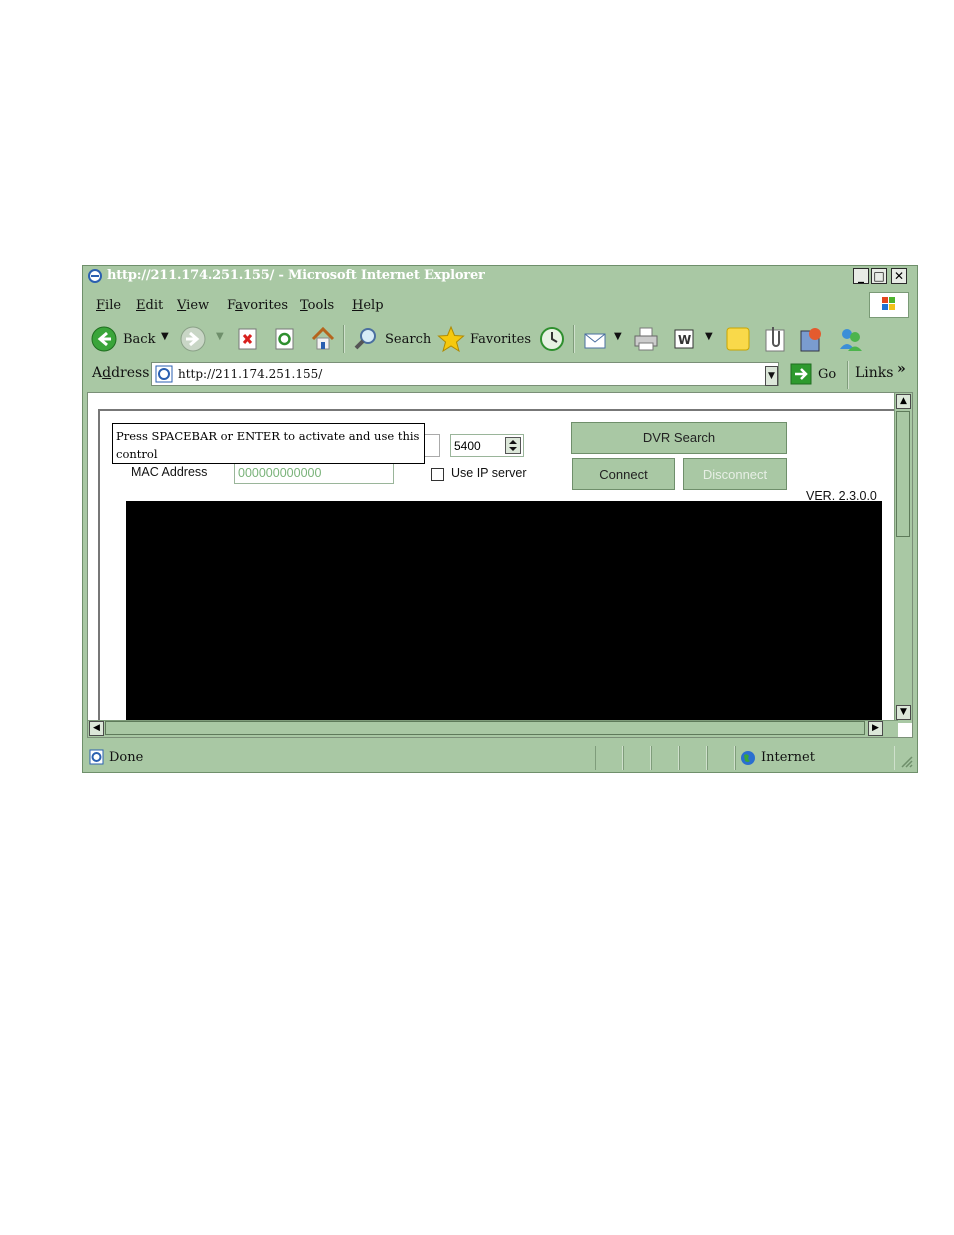 The width and height of the screenshot is (954, 1235). What do you see at coordinates (901, 369) in the screenshot?
I see `links-more-icon: »` at bounding box center [901, 369].